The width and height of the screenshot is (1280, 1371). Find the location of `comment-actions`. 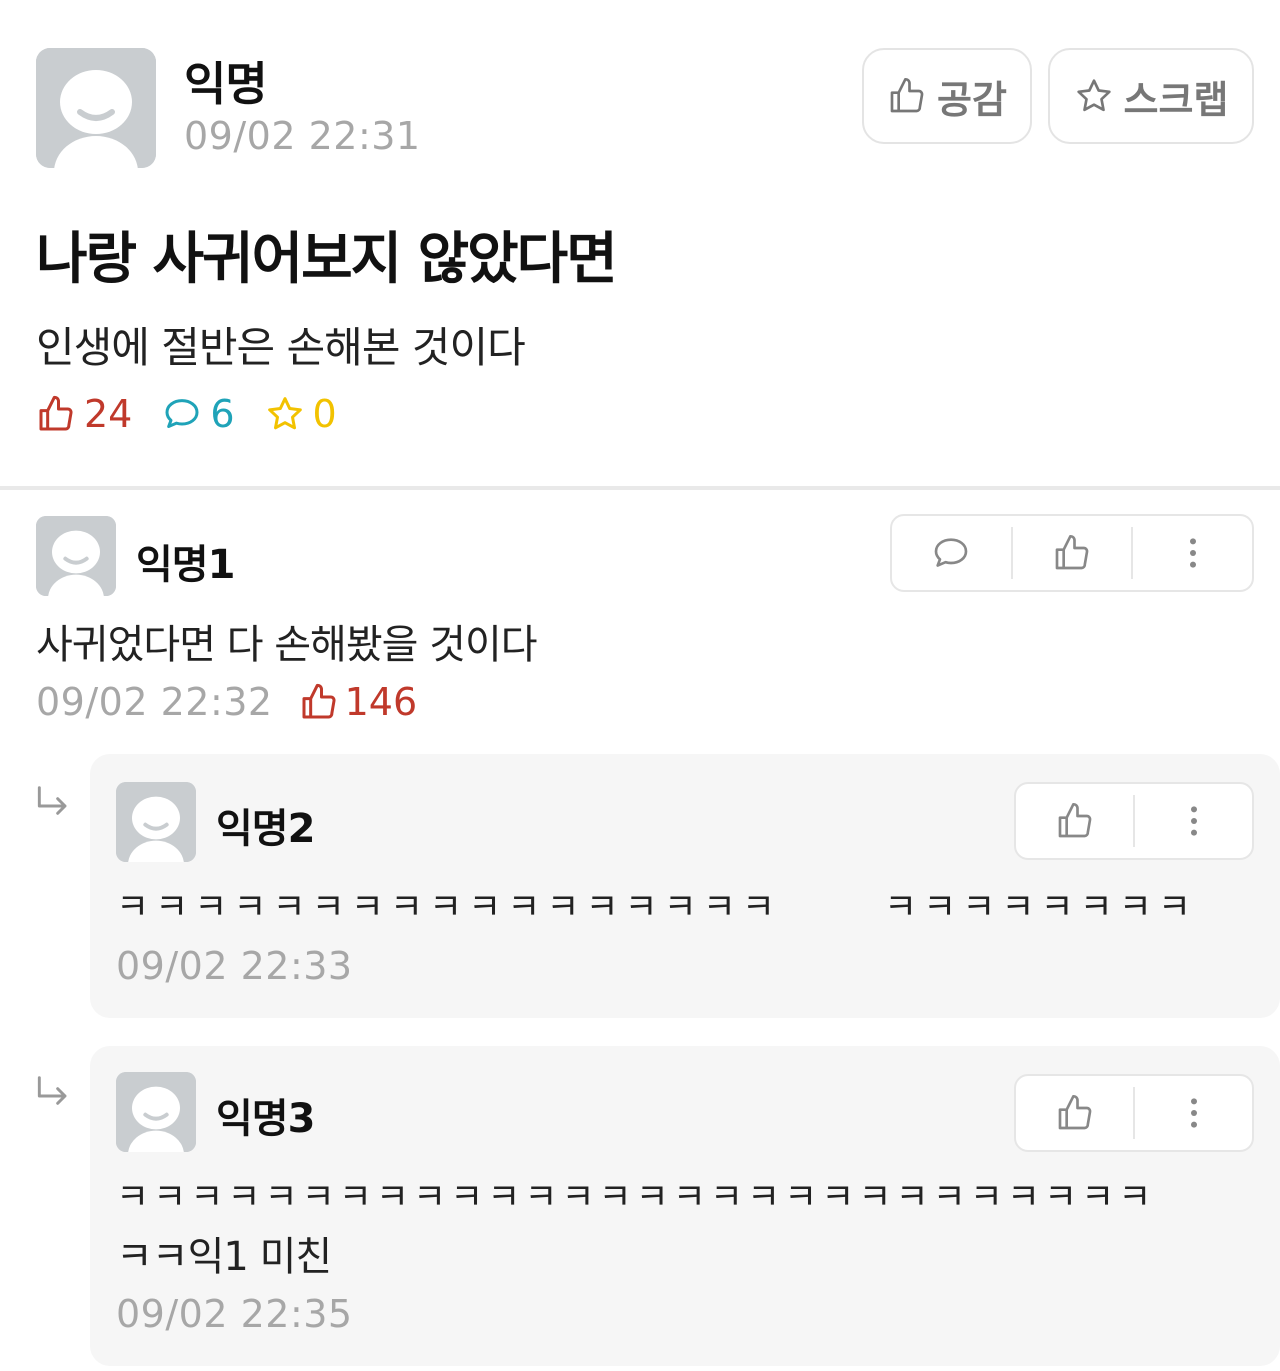

comment-actions is located at coordinates (1072, 553).